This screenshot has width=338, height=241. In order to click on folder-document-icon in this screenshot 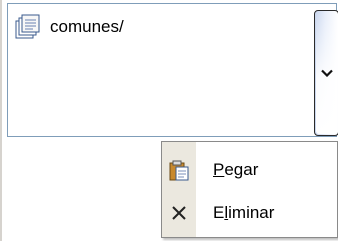, I will do `click(27, 26)`.